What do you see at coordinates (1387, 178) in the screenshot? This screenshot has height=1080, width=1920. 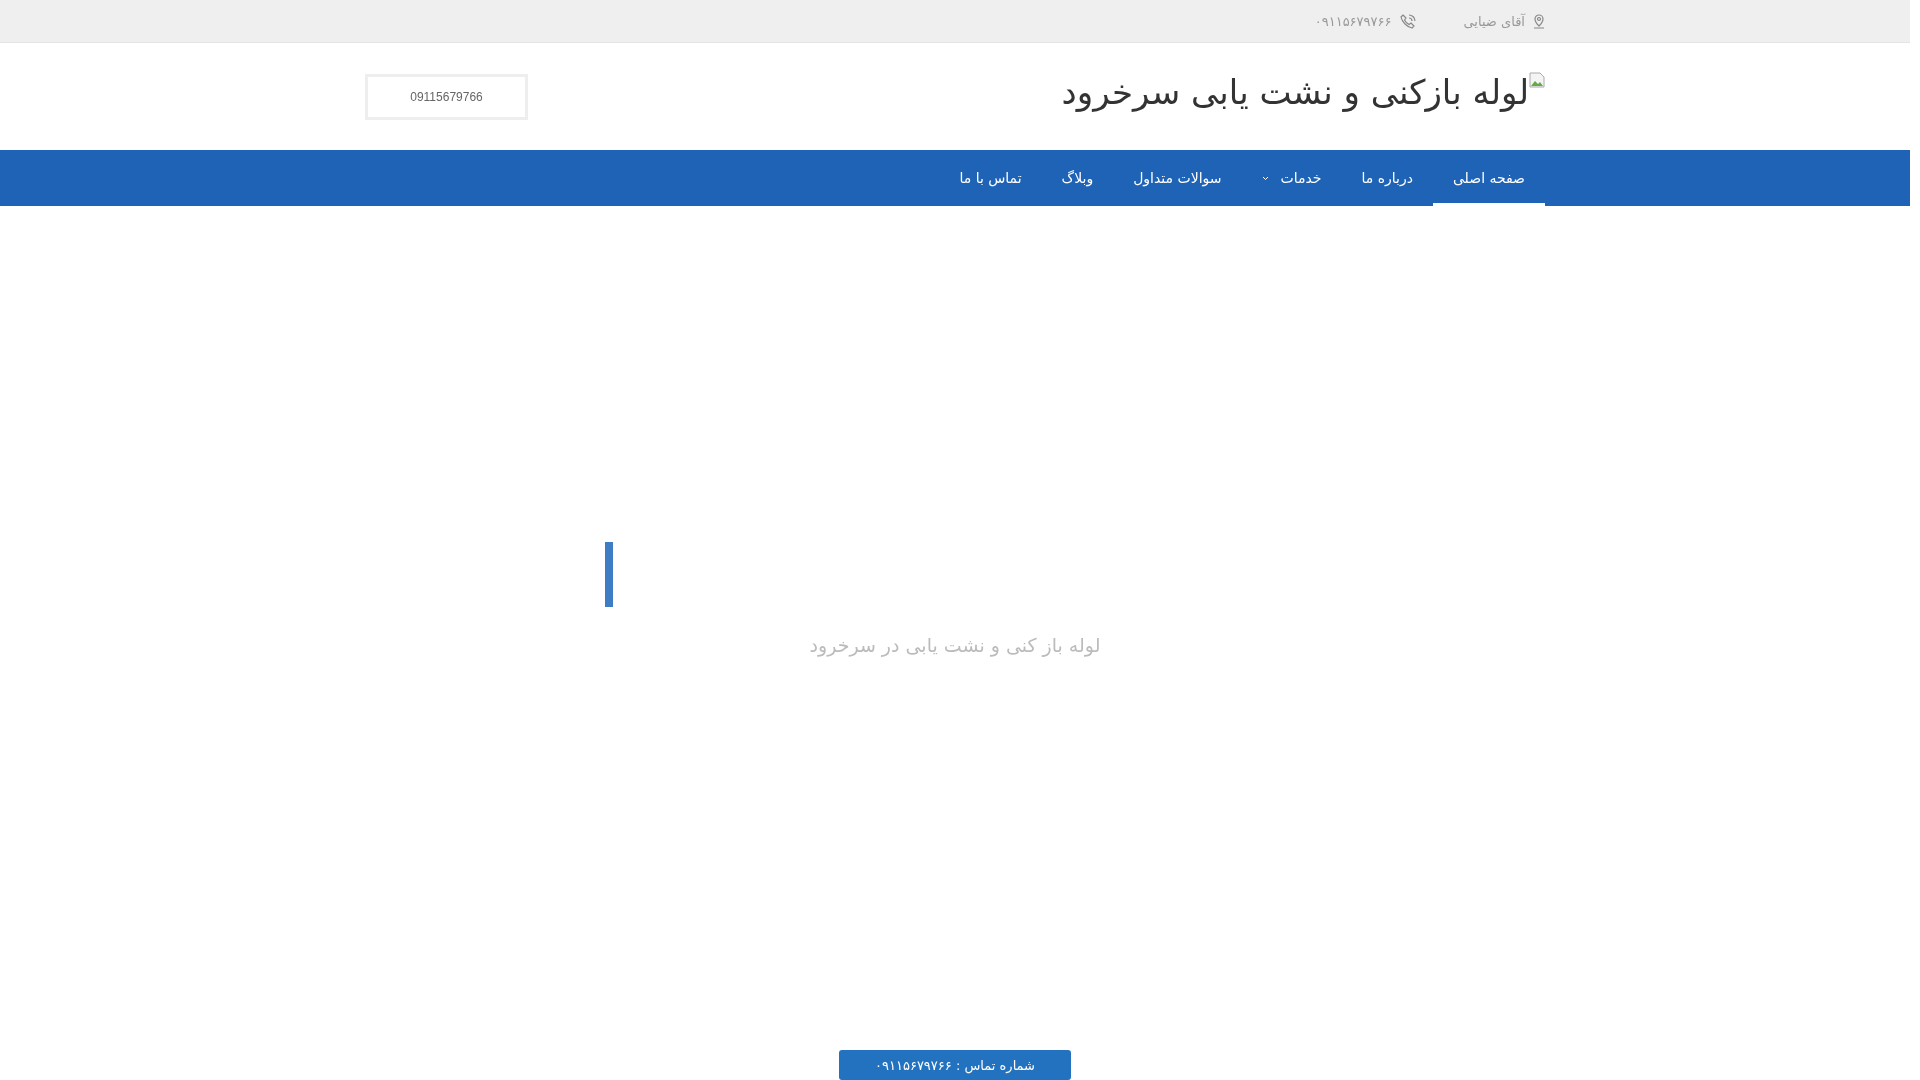 I see `nav-item: درباره ما` at bounding box center [1387, 178].